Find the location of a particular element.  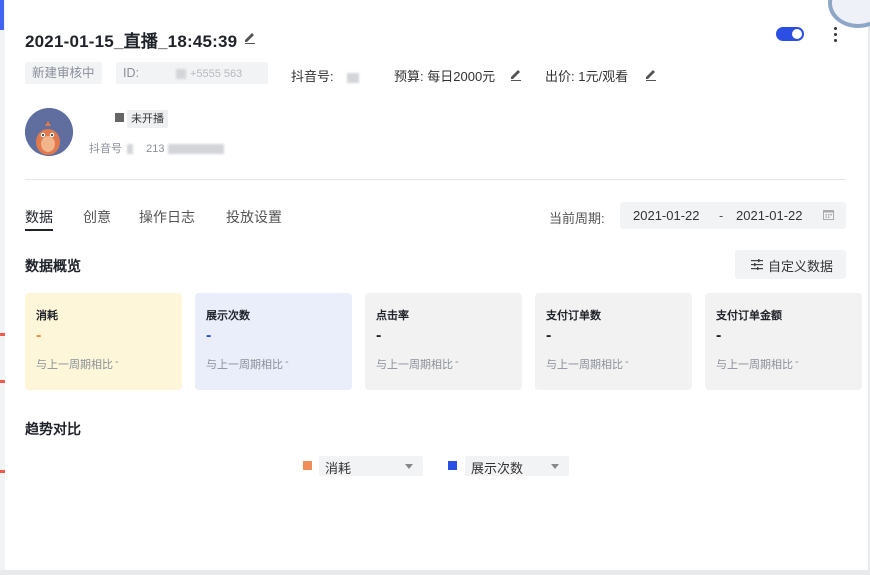

bid-field: 出价: 1元/观看 is located at coordinates (586, 75).